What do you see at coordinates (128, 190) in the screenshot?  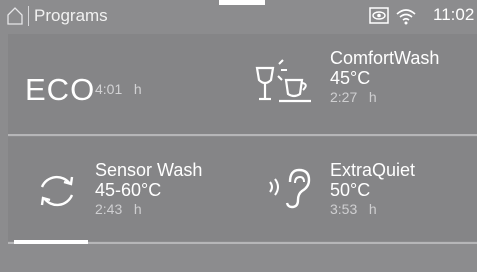 I see `program-temperature: 45-60°C` at bounding box center [128, 190].